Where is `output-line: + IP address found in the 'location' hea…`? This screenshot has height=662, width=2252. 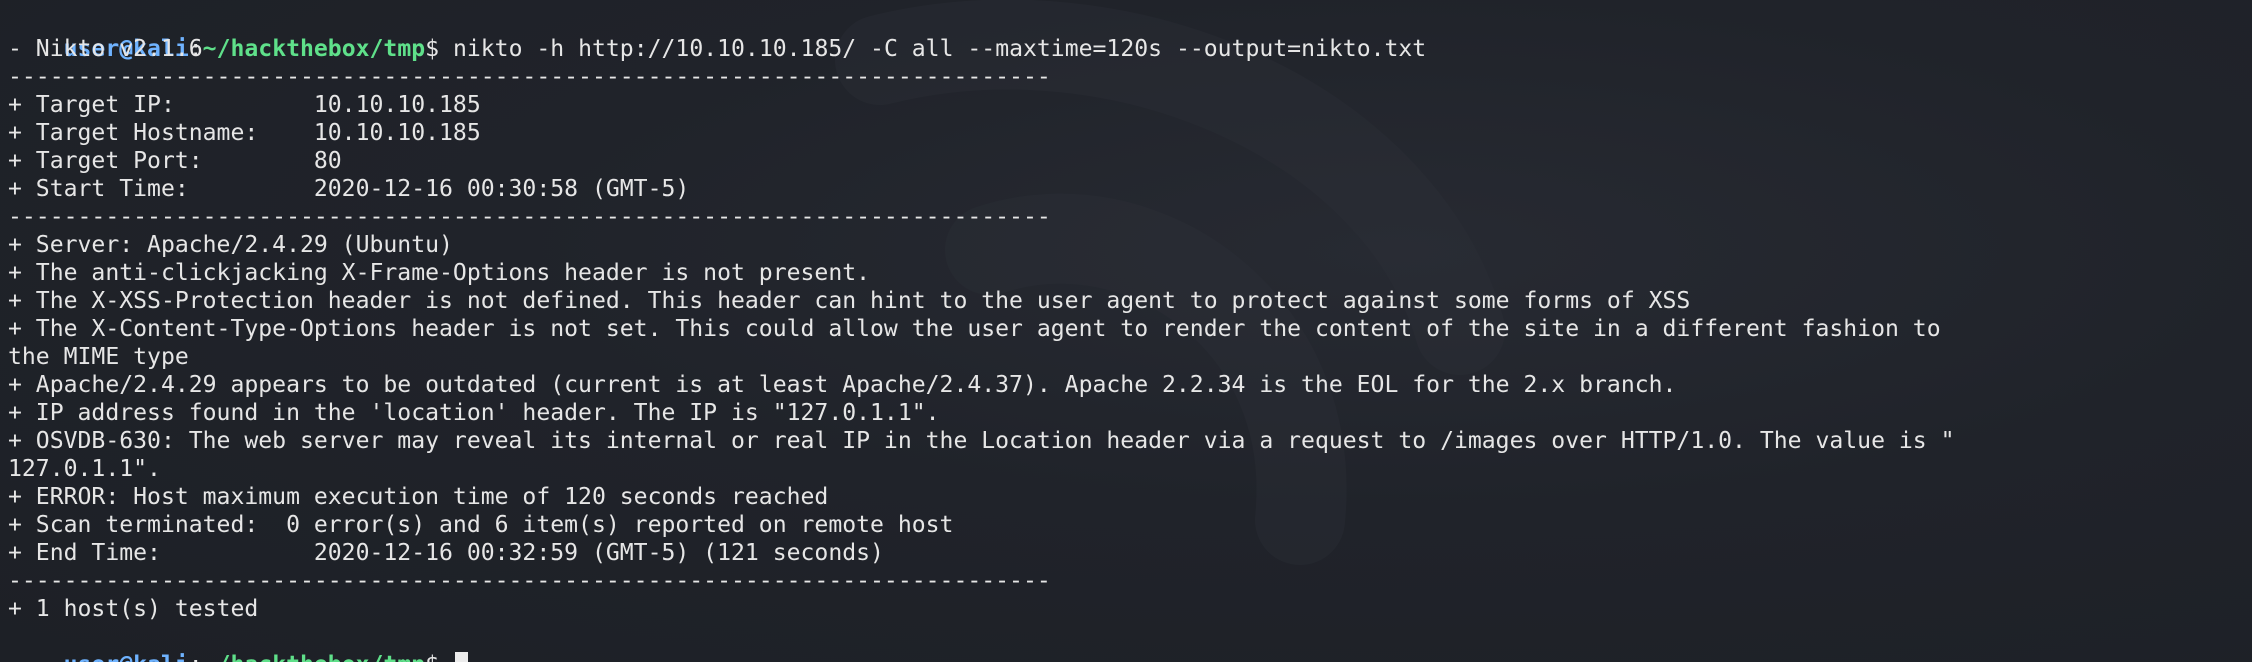
output-line: + IP address found in the 'location' hea… is located at coordinates (474, 413).